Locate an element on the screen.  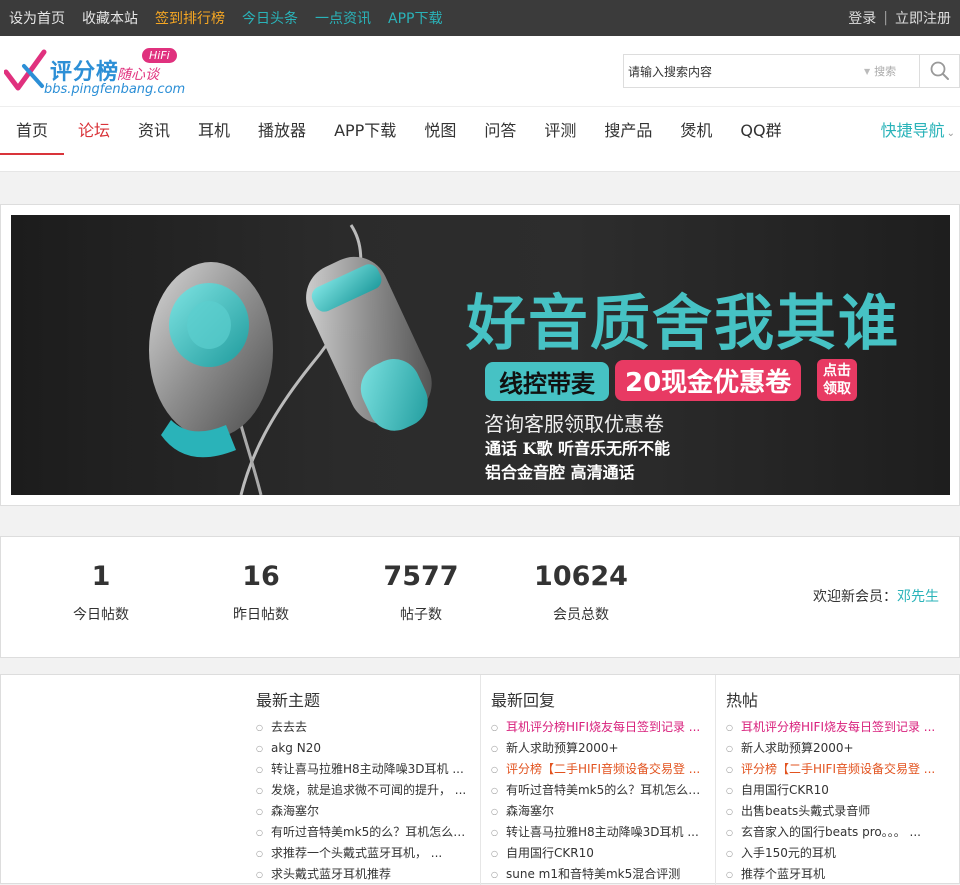
top-link: APP下载 is located at coordinates (415, 18).